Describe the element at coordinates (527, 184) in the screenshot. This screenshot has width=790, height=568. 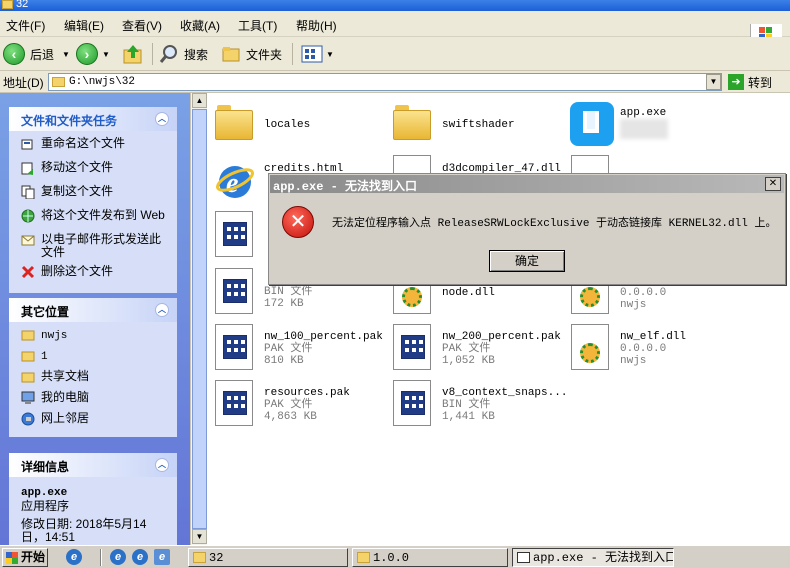
I see `dialog-title-bar: app.exe - 无法找到入口` at that location.